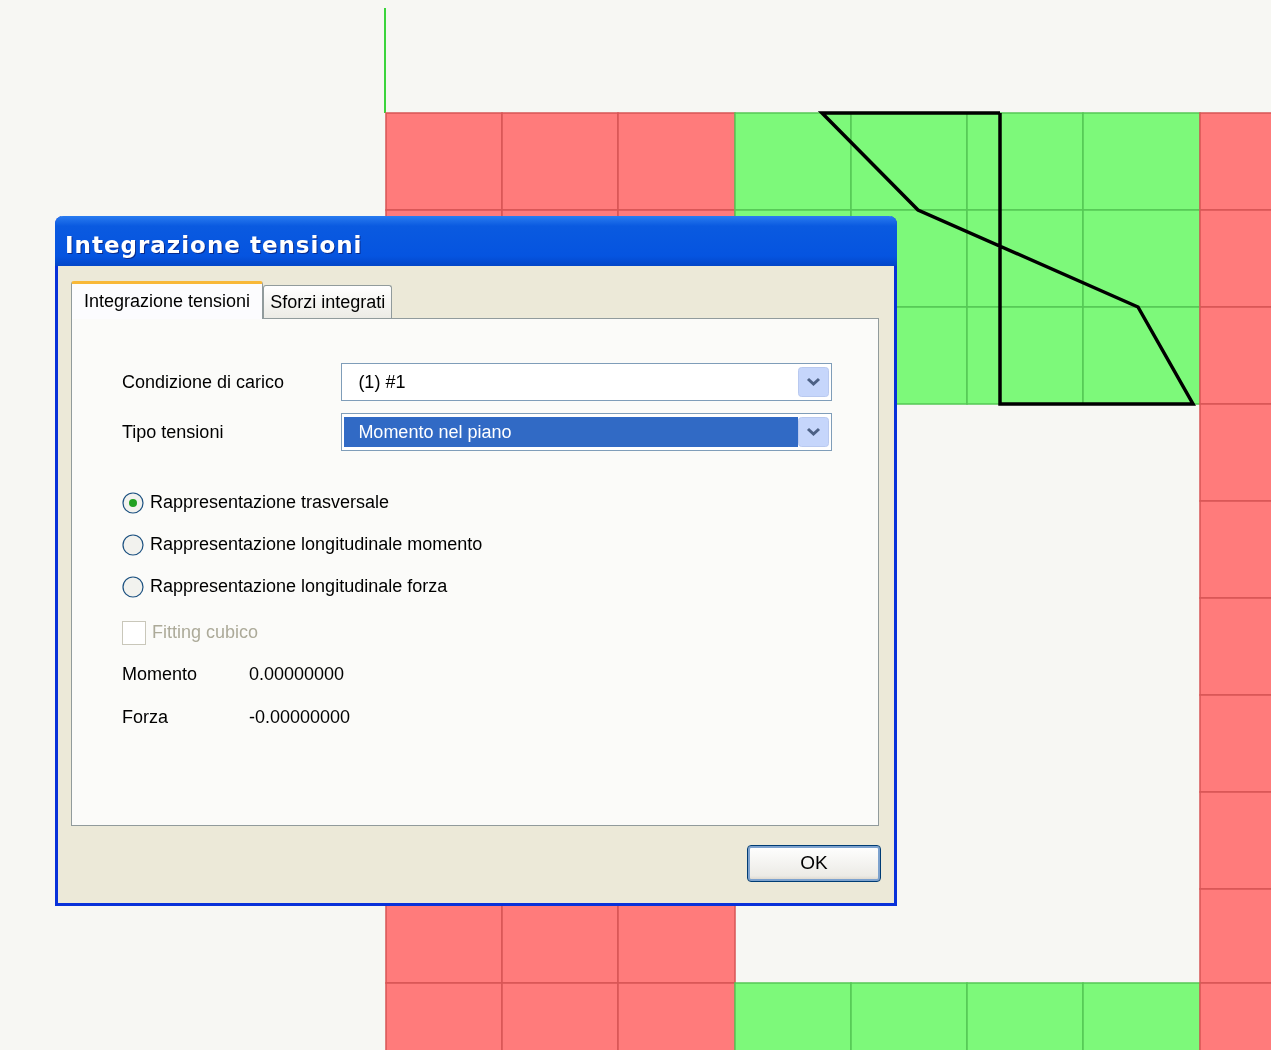  I want to click on tab: Integrazione tensioni, so click(167, 300).